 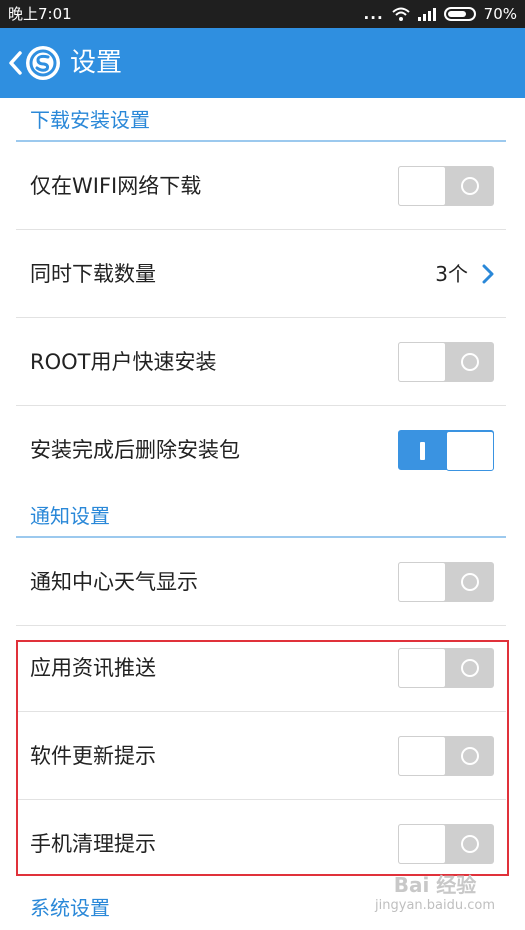 What do you see at coordinates (262, 63) in the screenshot?
I see `app-bar: 设置` at bounding box center [262, 63].